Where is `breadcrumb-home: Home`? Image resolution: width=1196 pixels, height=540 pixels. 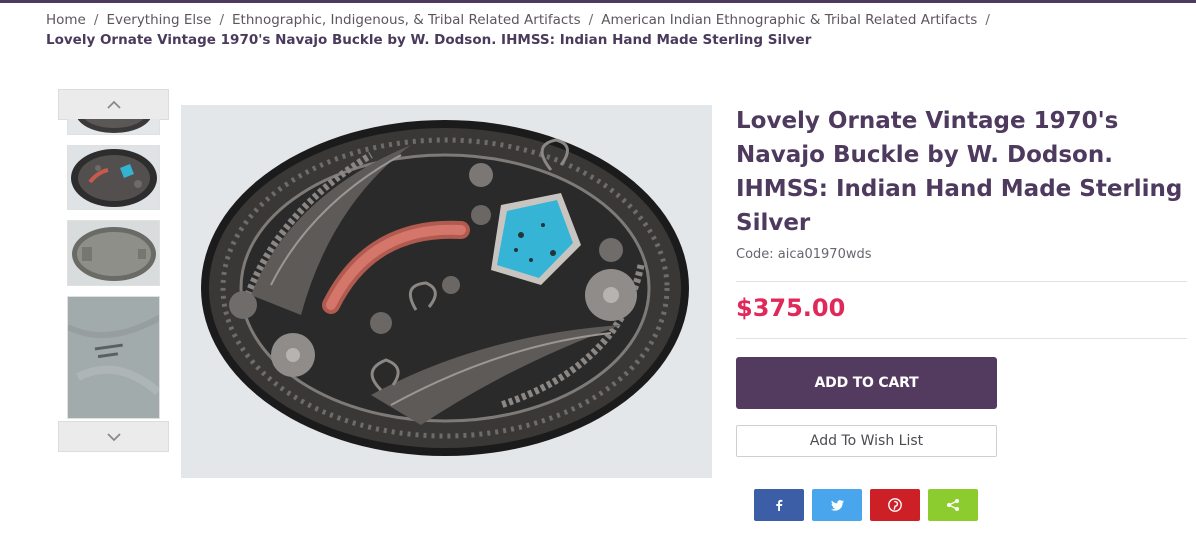
breadcrumb-home: Home is located at coordinates (66, 20).